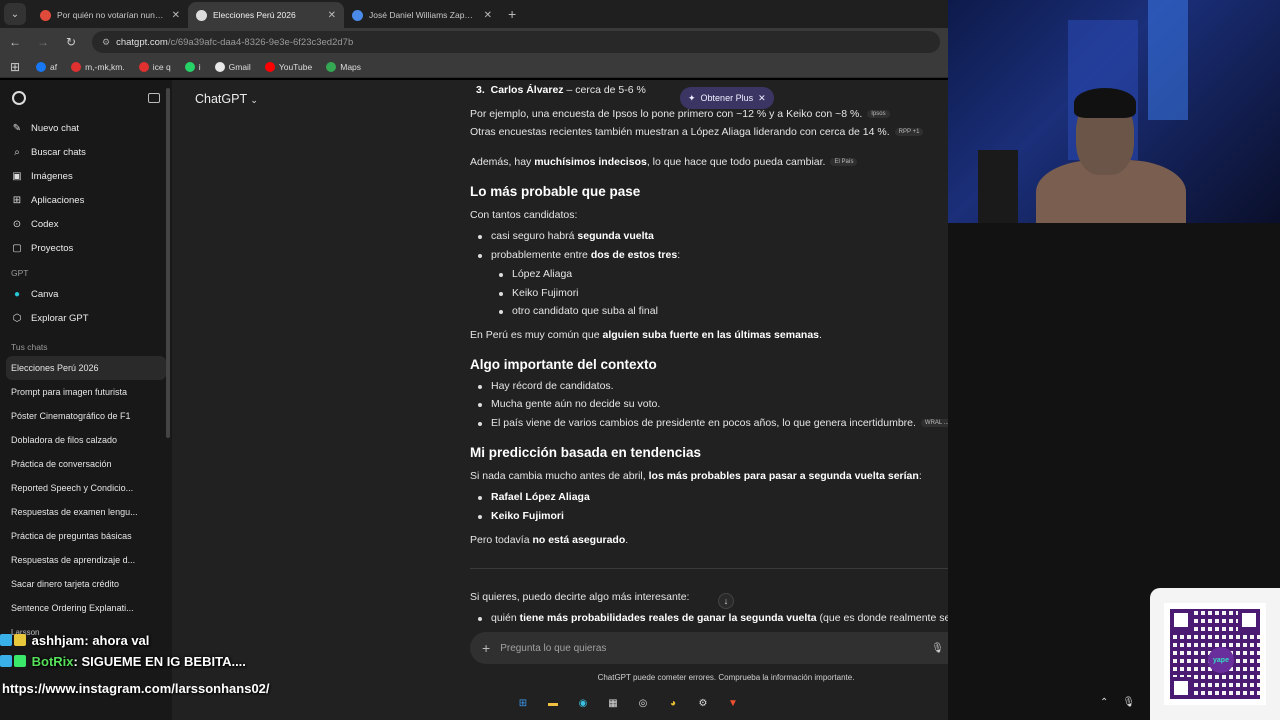 Image resolution: width=1280 pixels, height=720 pixels. Describe the element at coordinates (726, 568) in the screenshot. I see `divider` at that location.